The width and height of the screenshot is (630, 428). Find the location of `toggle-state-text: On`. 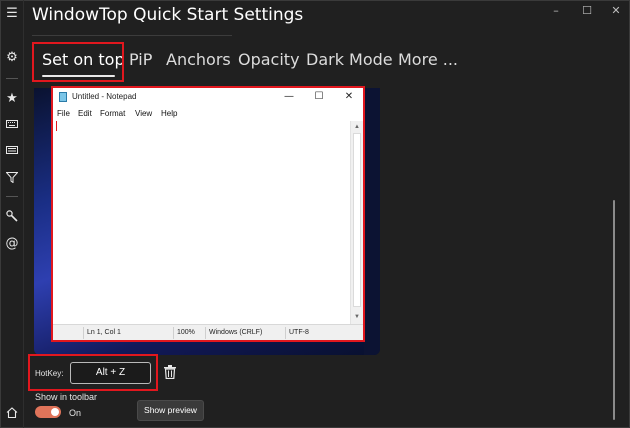

toggle-state-text: On is located at coordinates (75, 413).